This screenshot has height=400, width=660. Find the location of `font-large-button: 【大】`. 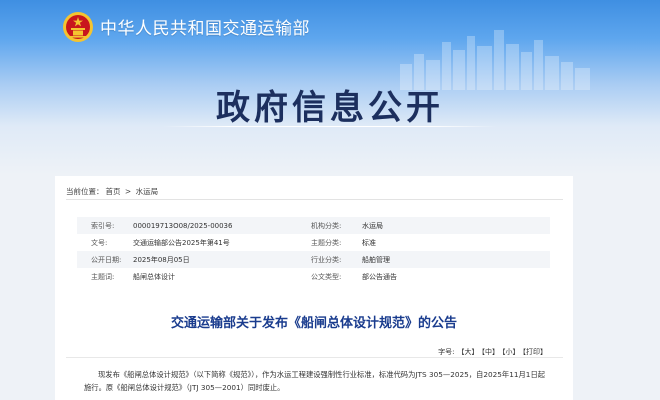

font-large-button: 【大】 is located at coordinates (468, 352).